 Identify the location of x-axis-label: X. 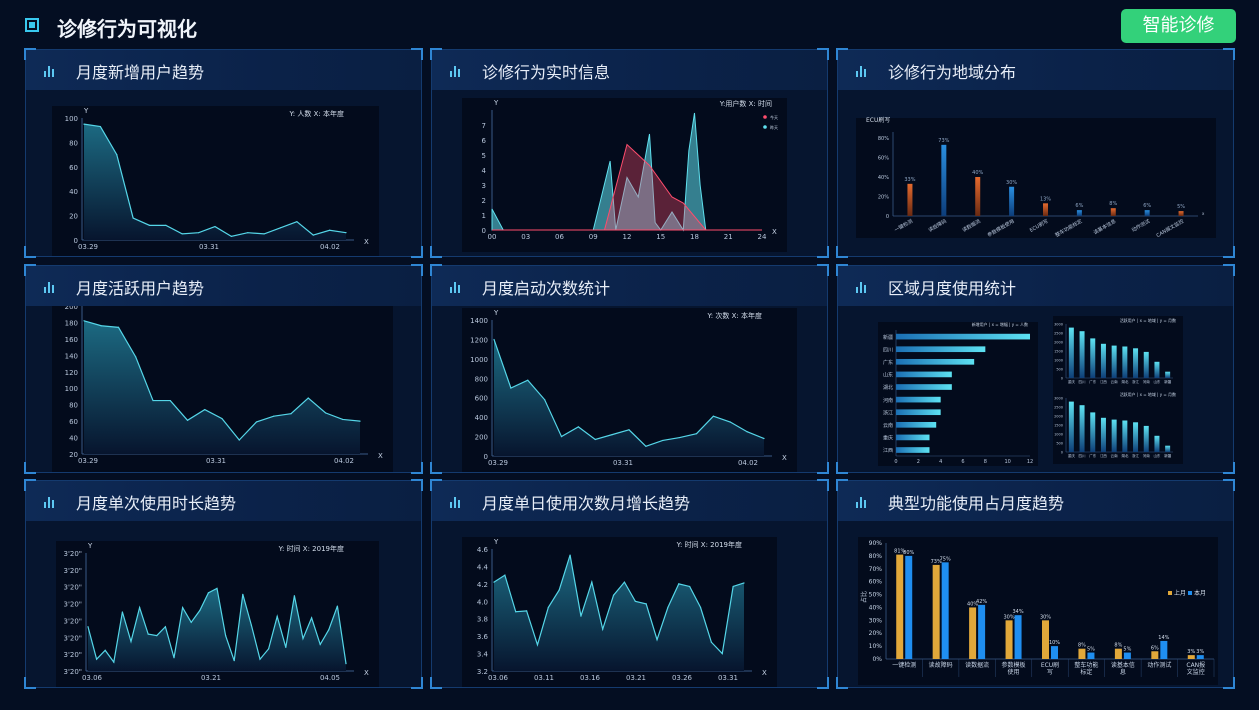
(764, 673).